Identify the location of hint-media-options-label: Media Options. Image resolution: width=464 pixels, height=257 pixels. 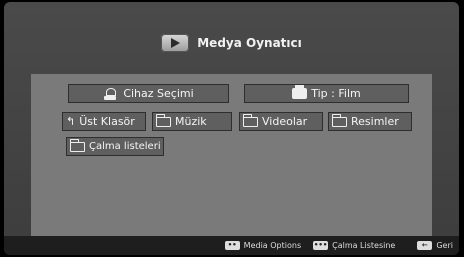
(272, 245).